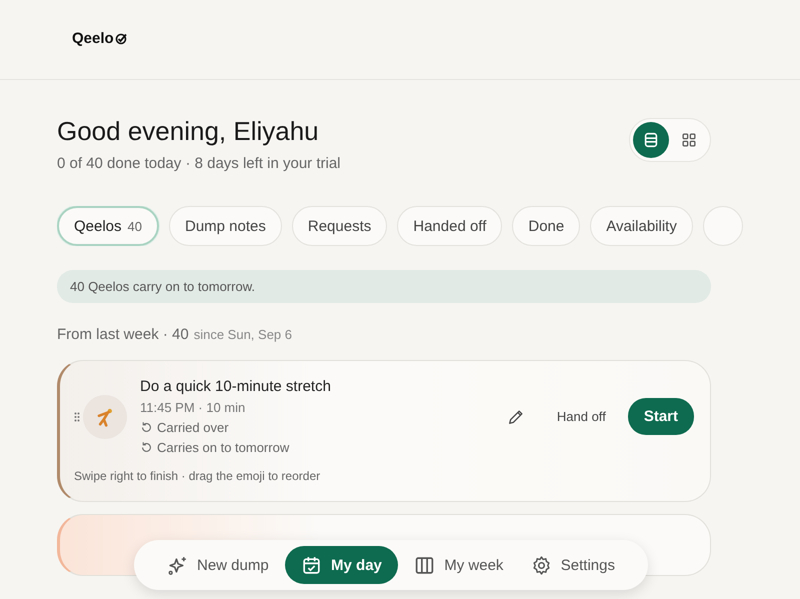 This screenshot has width=800, height=599. Describe the element at coordinates (384, 286) in the screenshot. I see `info-banner: 40 Qeelos carry on to tomorrow.` at that location.